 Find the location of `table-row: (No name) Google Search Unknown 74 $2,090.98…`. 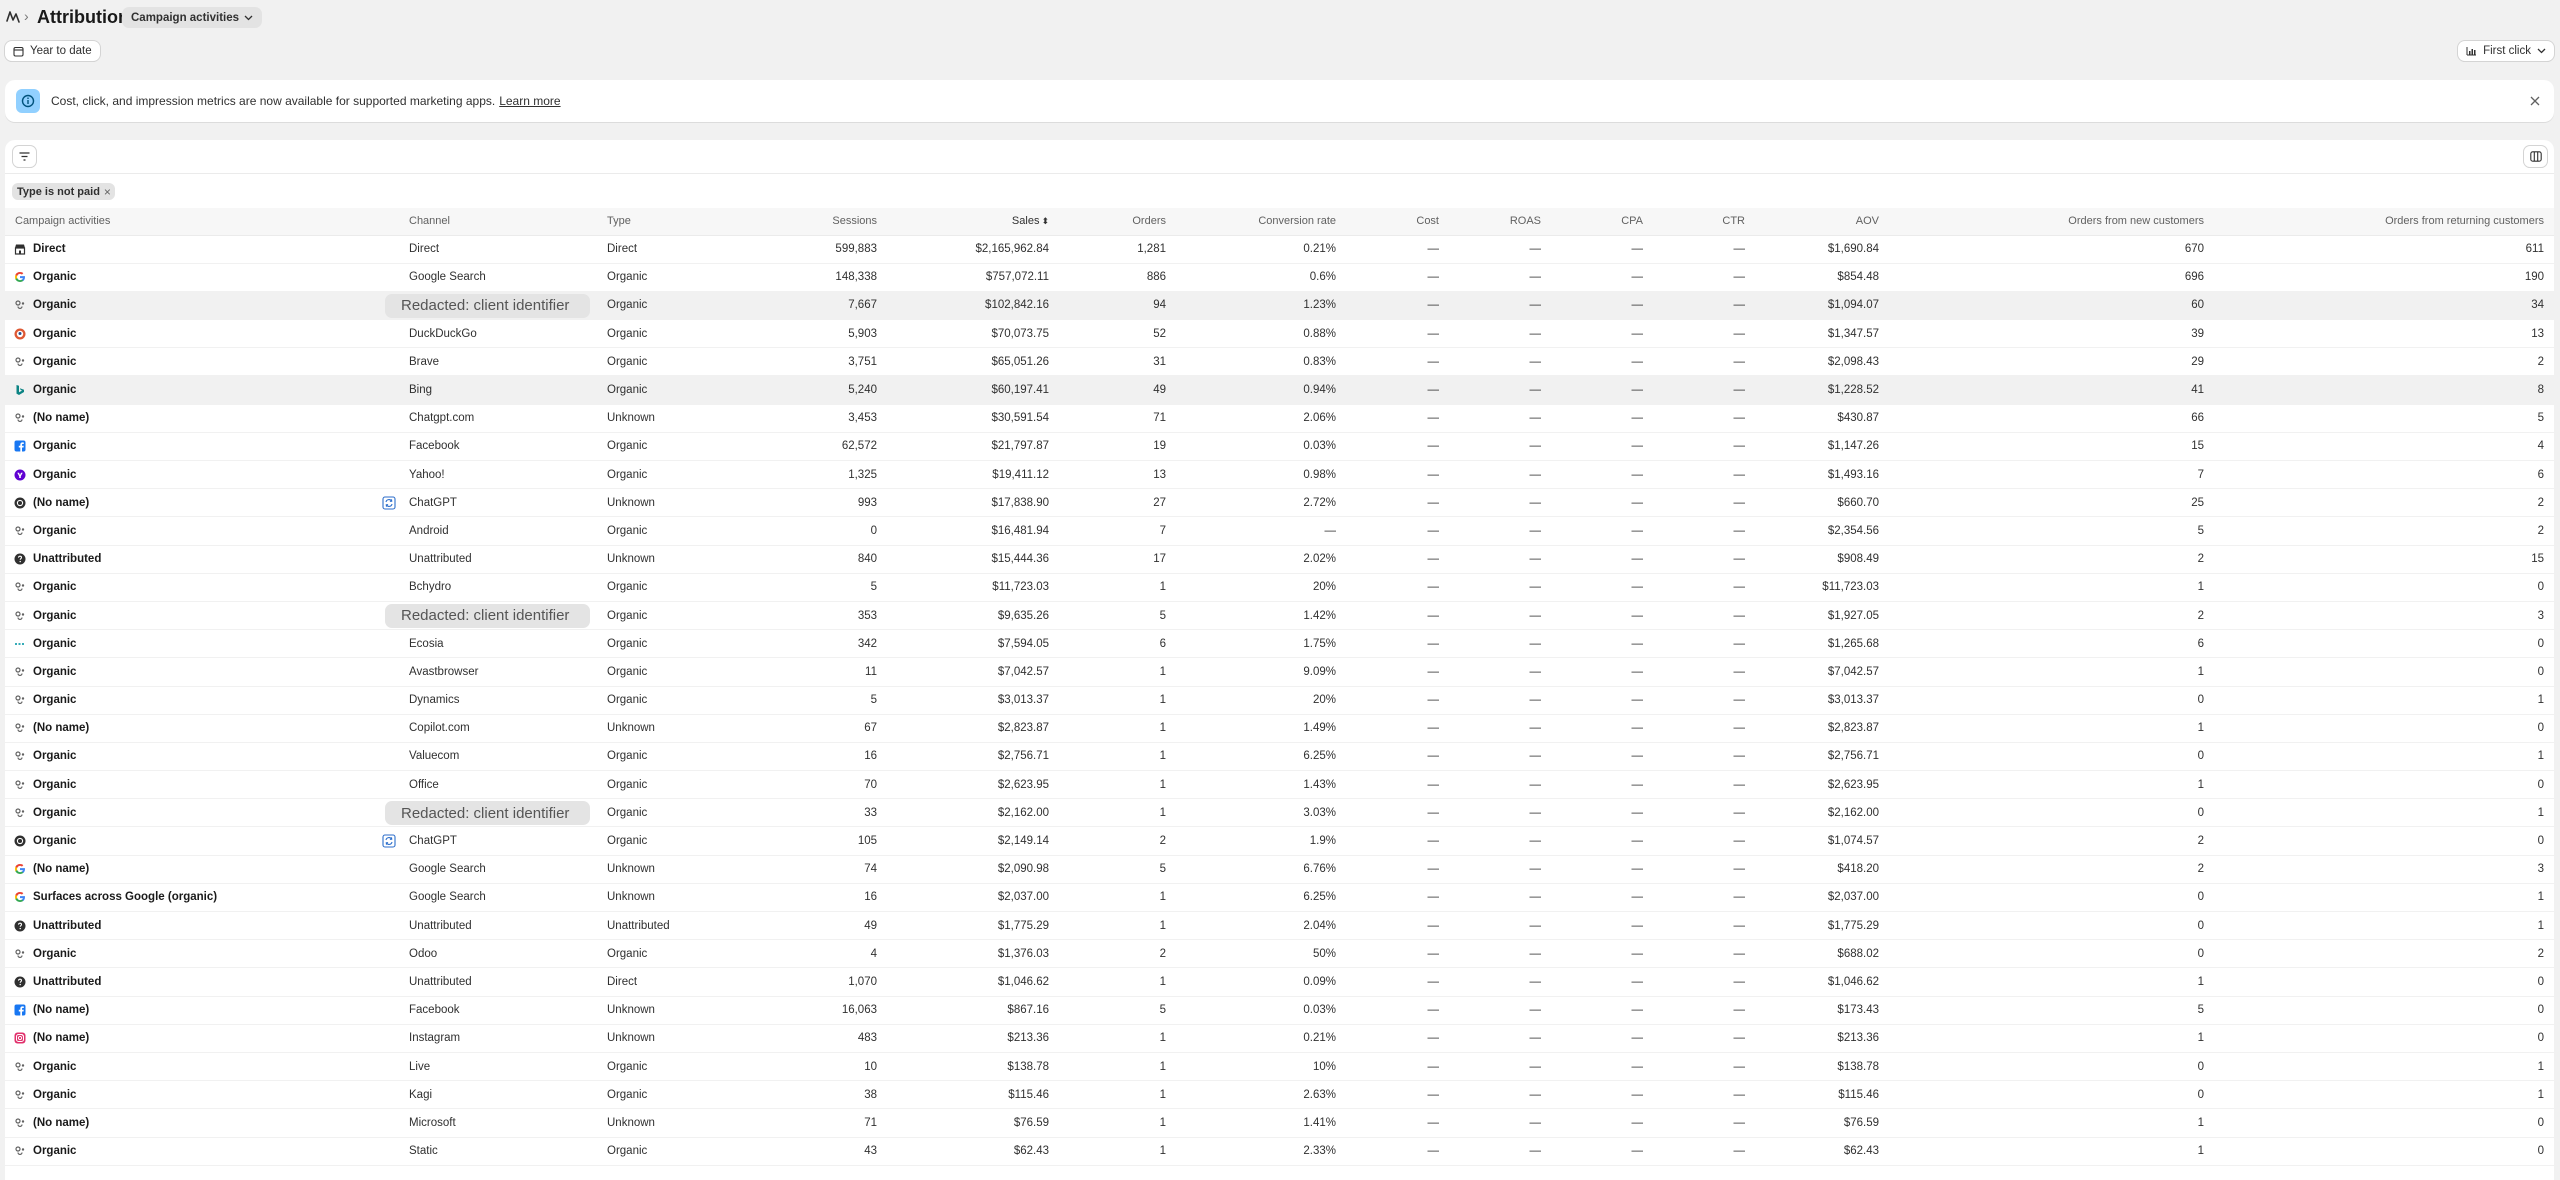

table-row: (No name) Google Search Unknown 74 $2,090.98… is located at coordinates (1279, 869).